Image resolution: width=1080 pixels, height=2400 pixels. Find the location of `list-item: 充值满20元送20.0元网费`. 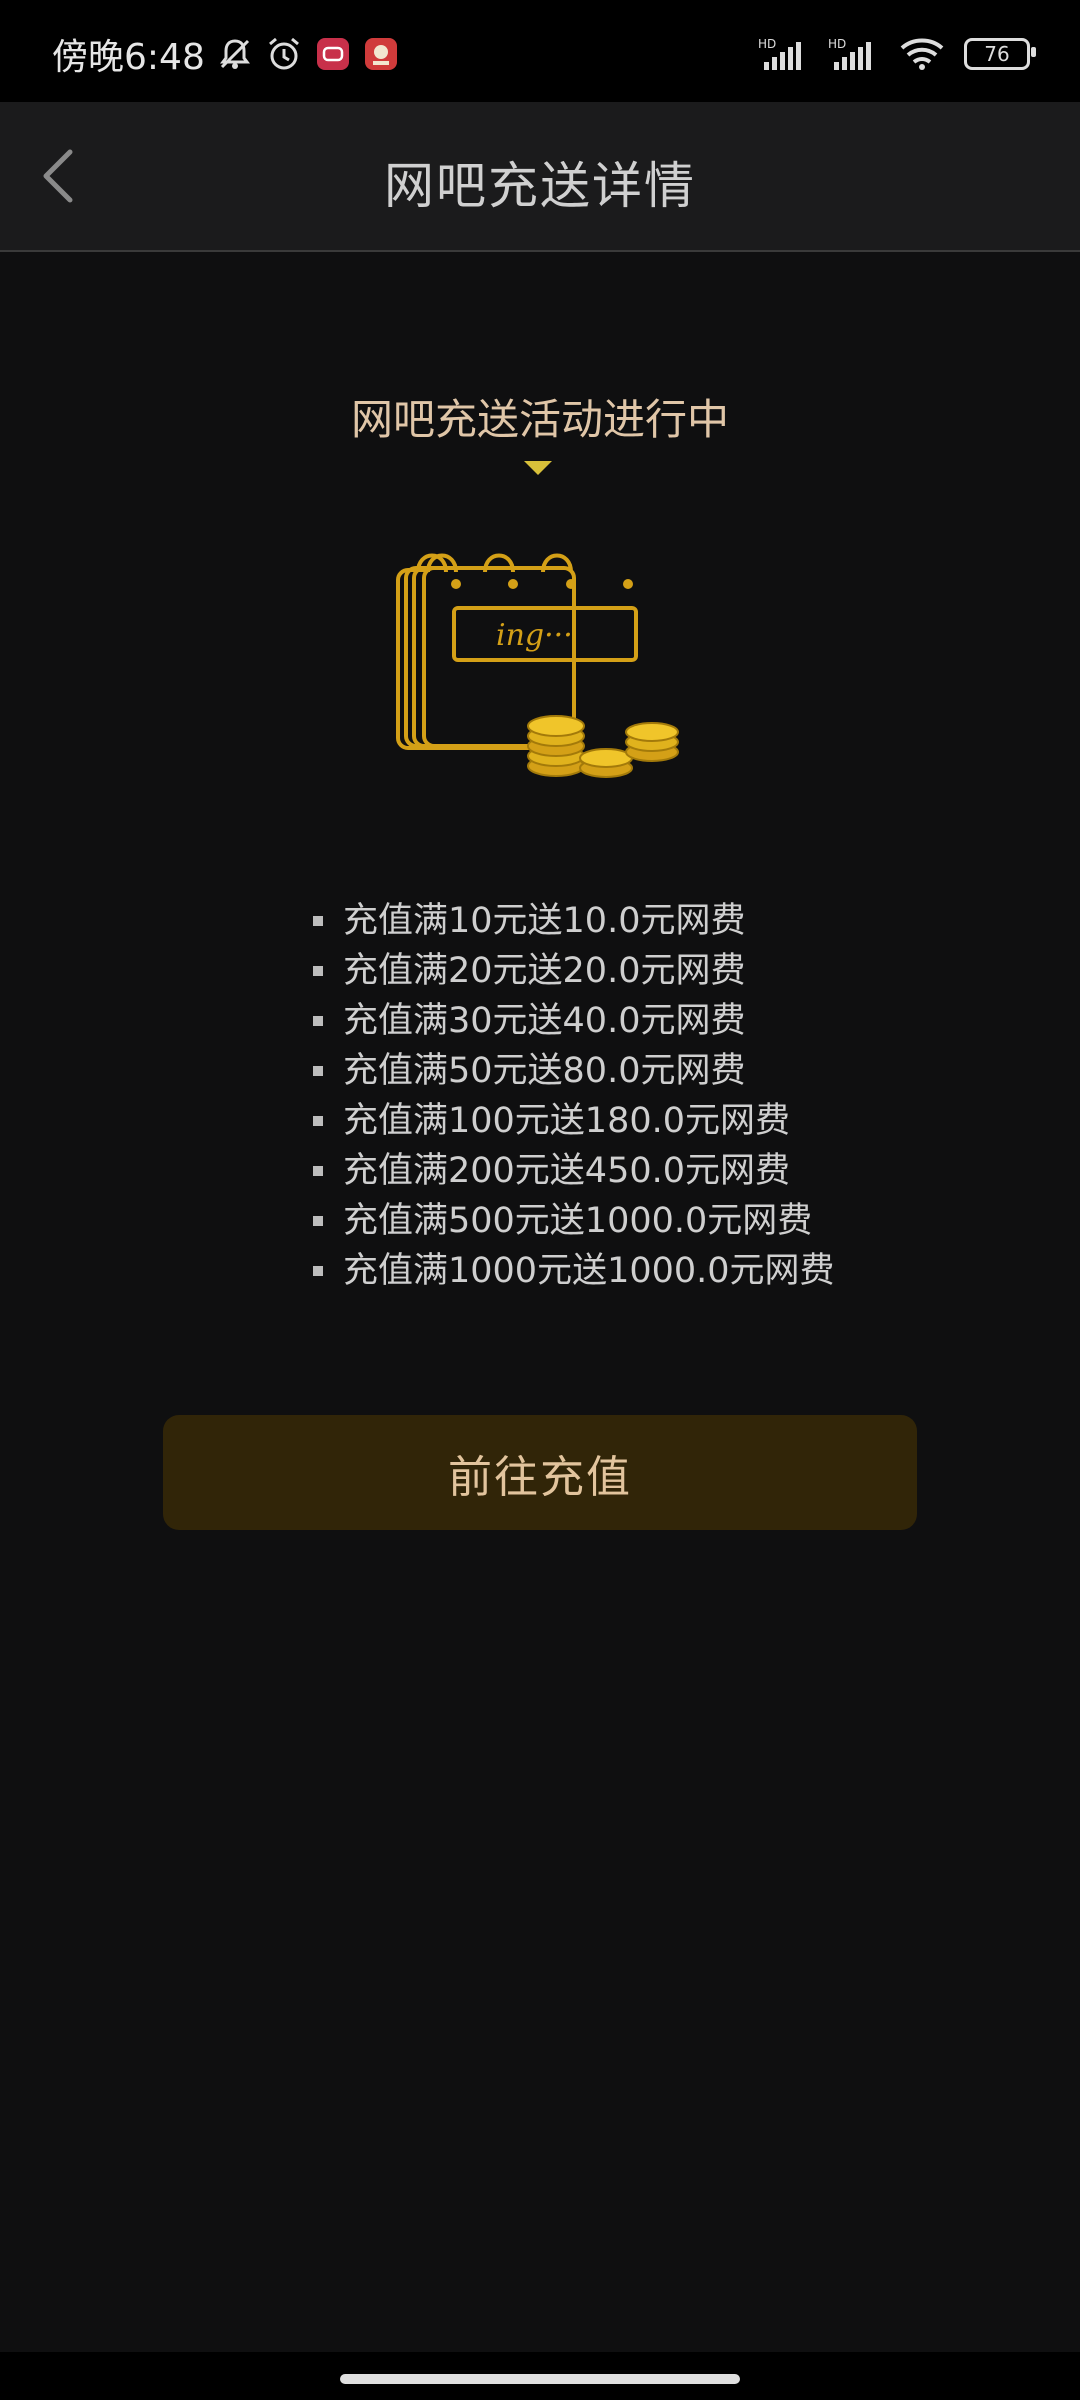

list-item: 充值满20元送20.0元网费 is located at coordinates (574, 971).